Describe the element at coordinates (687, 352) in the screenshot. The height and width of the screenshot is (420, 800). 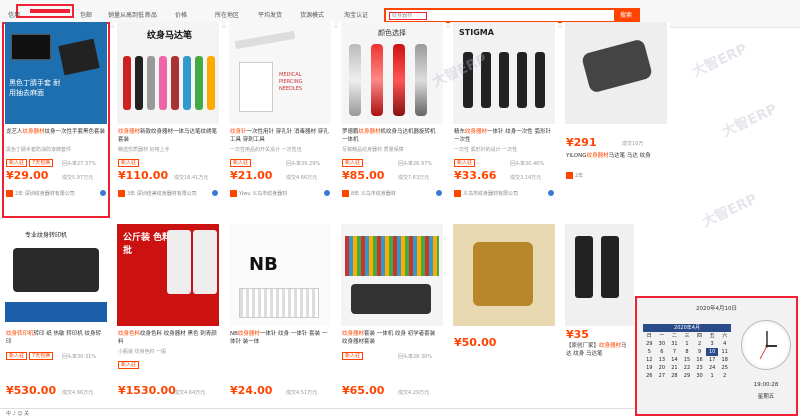
I see `calendar-day: 8` at that location.